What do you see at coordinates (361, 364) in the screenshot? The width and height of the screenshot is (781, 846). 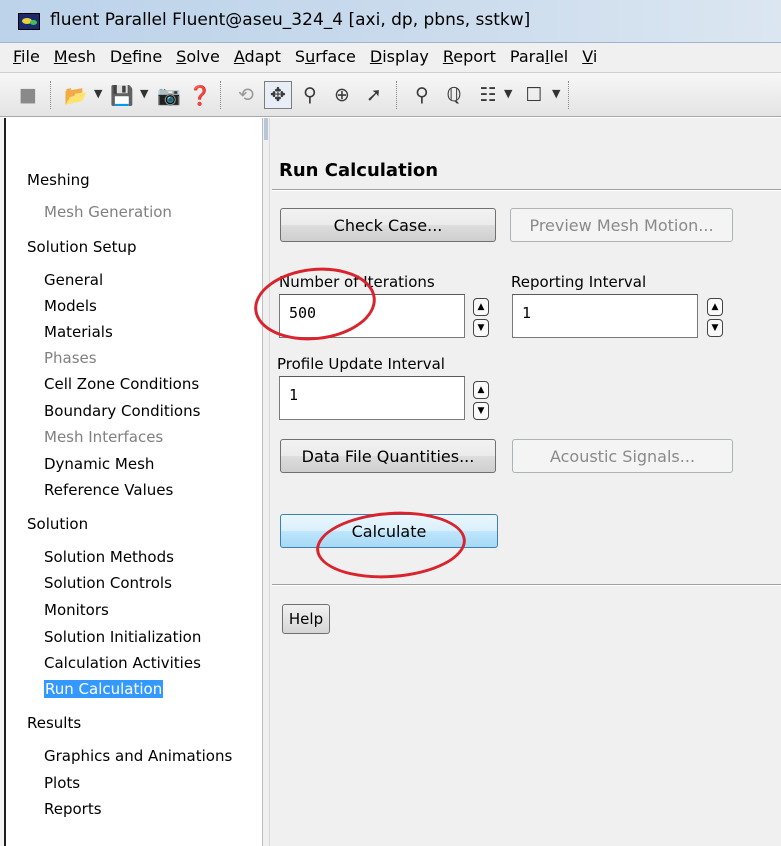 I see `profile-update-interval-label: Profile Update Interval` at bounding box center [361, 364].